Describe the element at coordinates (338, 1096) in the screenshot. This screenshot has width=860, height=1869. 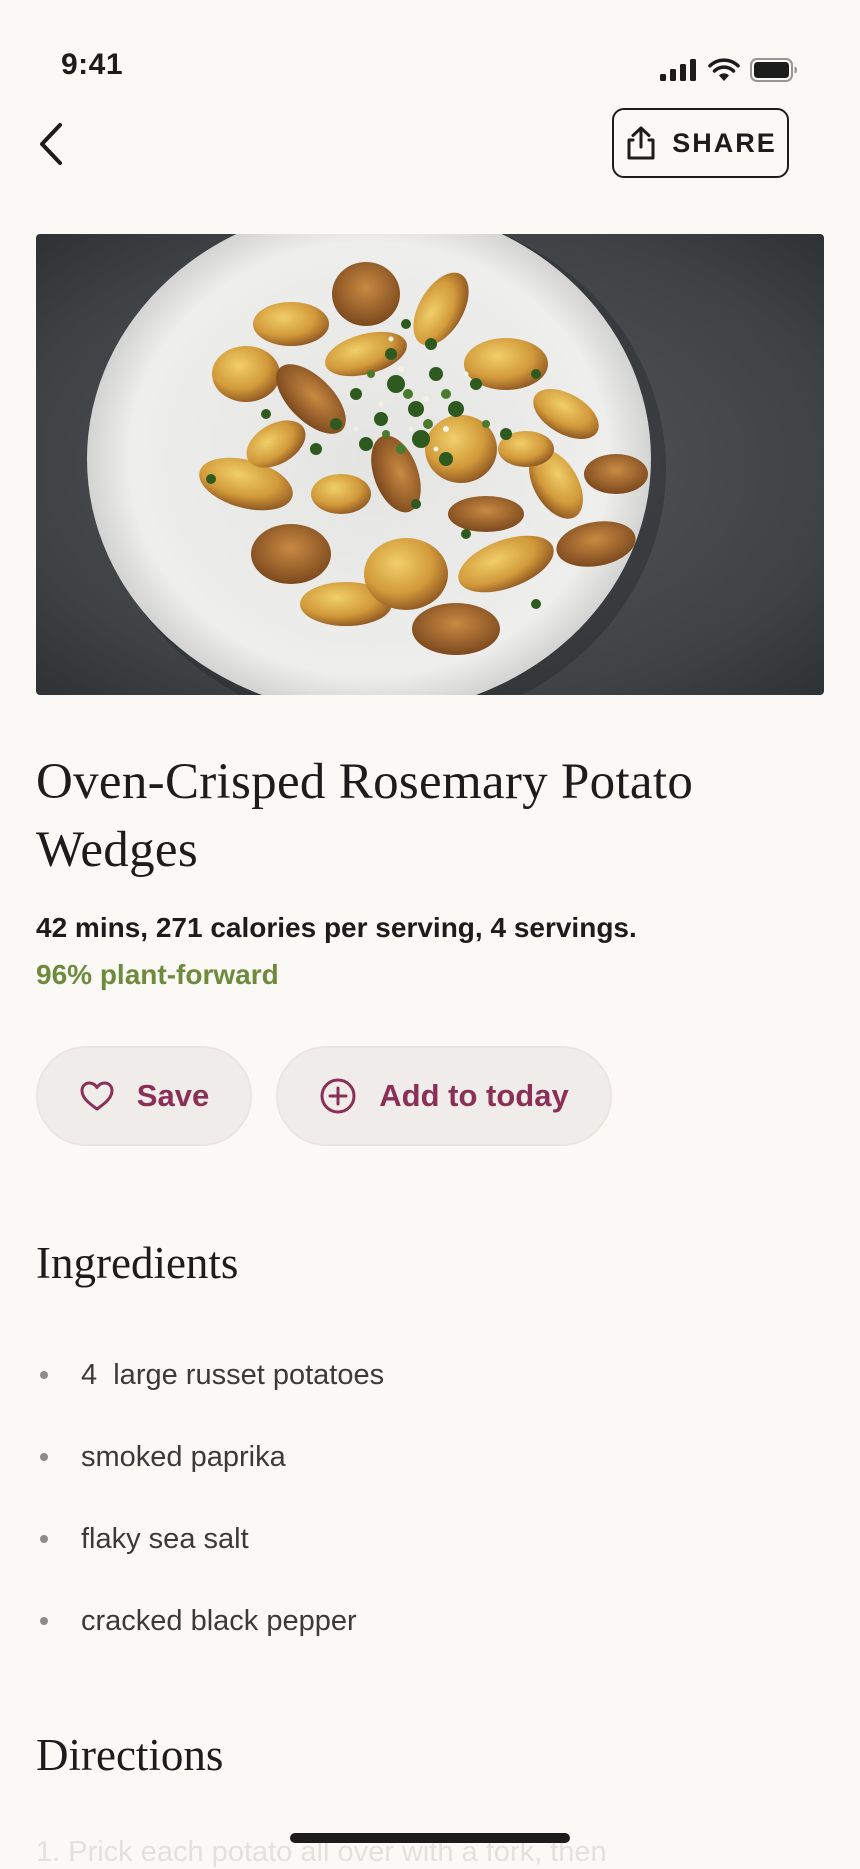
I see `plus-circle-icon` at that location.